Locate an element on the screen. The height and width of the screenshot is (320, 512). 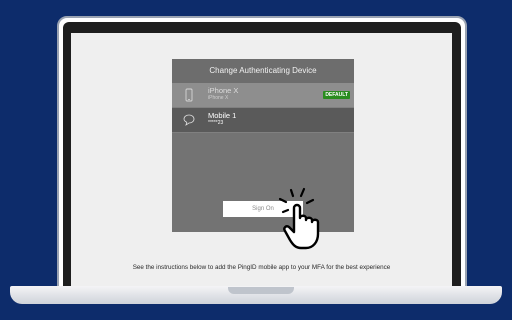
device-row-iphone-x: iPhone X iPhone X DEFAULT is located at coordinates (263, 95).